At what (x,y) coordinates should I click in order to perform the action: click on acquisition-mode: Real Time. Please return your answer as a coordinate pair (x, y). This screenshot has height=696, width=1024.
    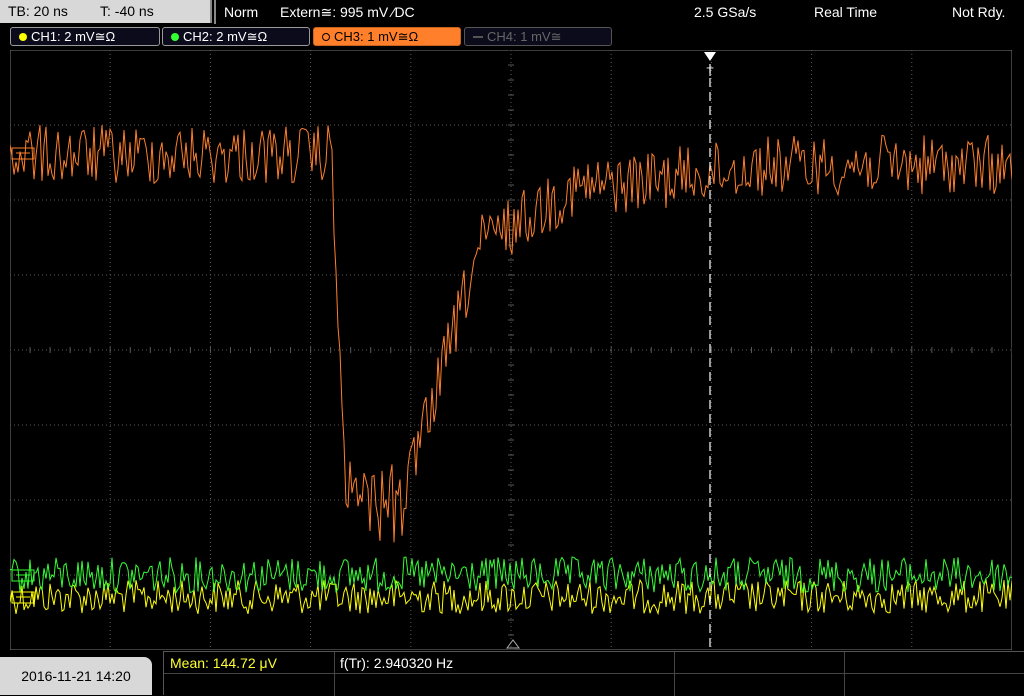
    Looking at the image, I should click on (845, 12).